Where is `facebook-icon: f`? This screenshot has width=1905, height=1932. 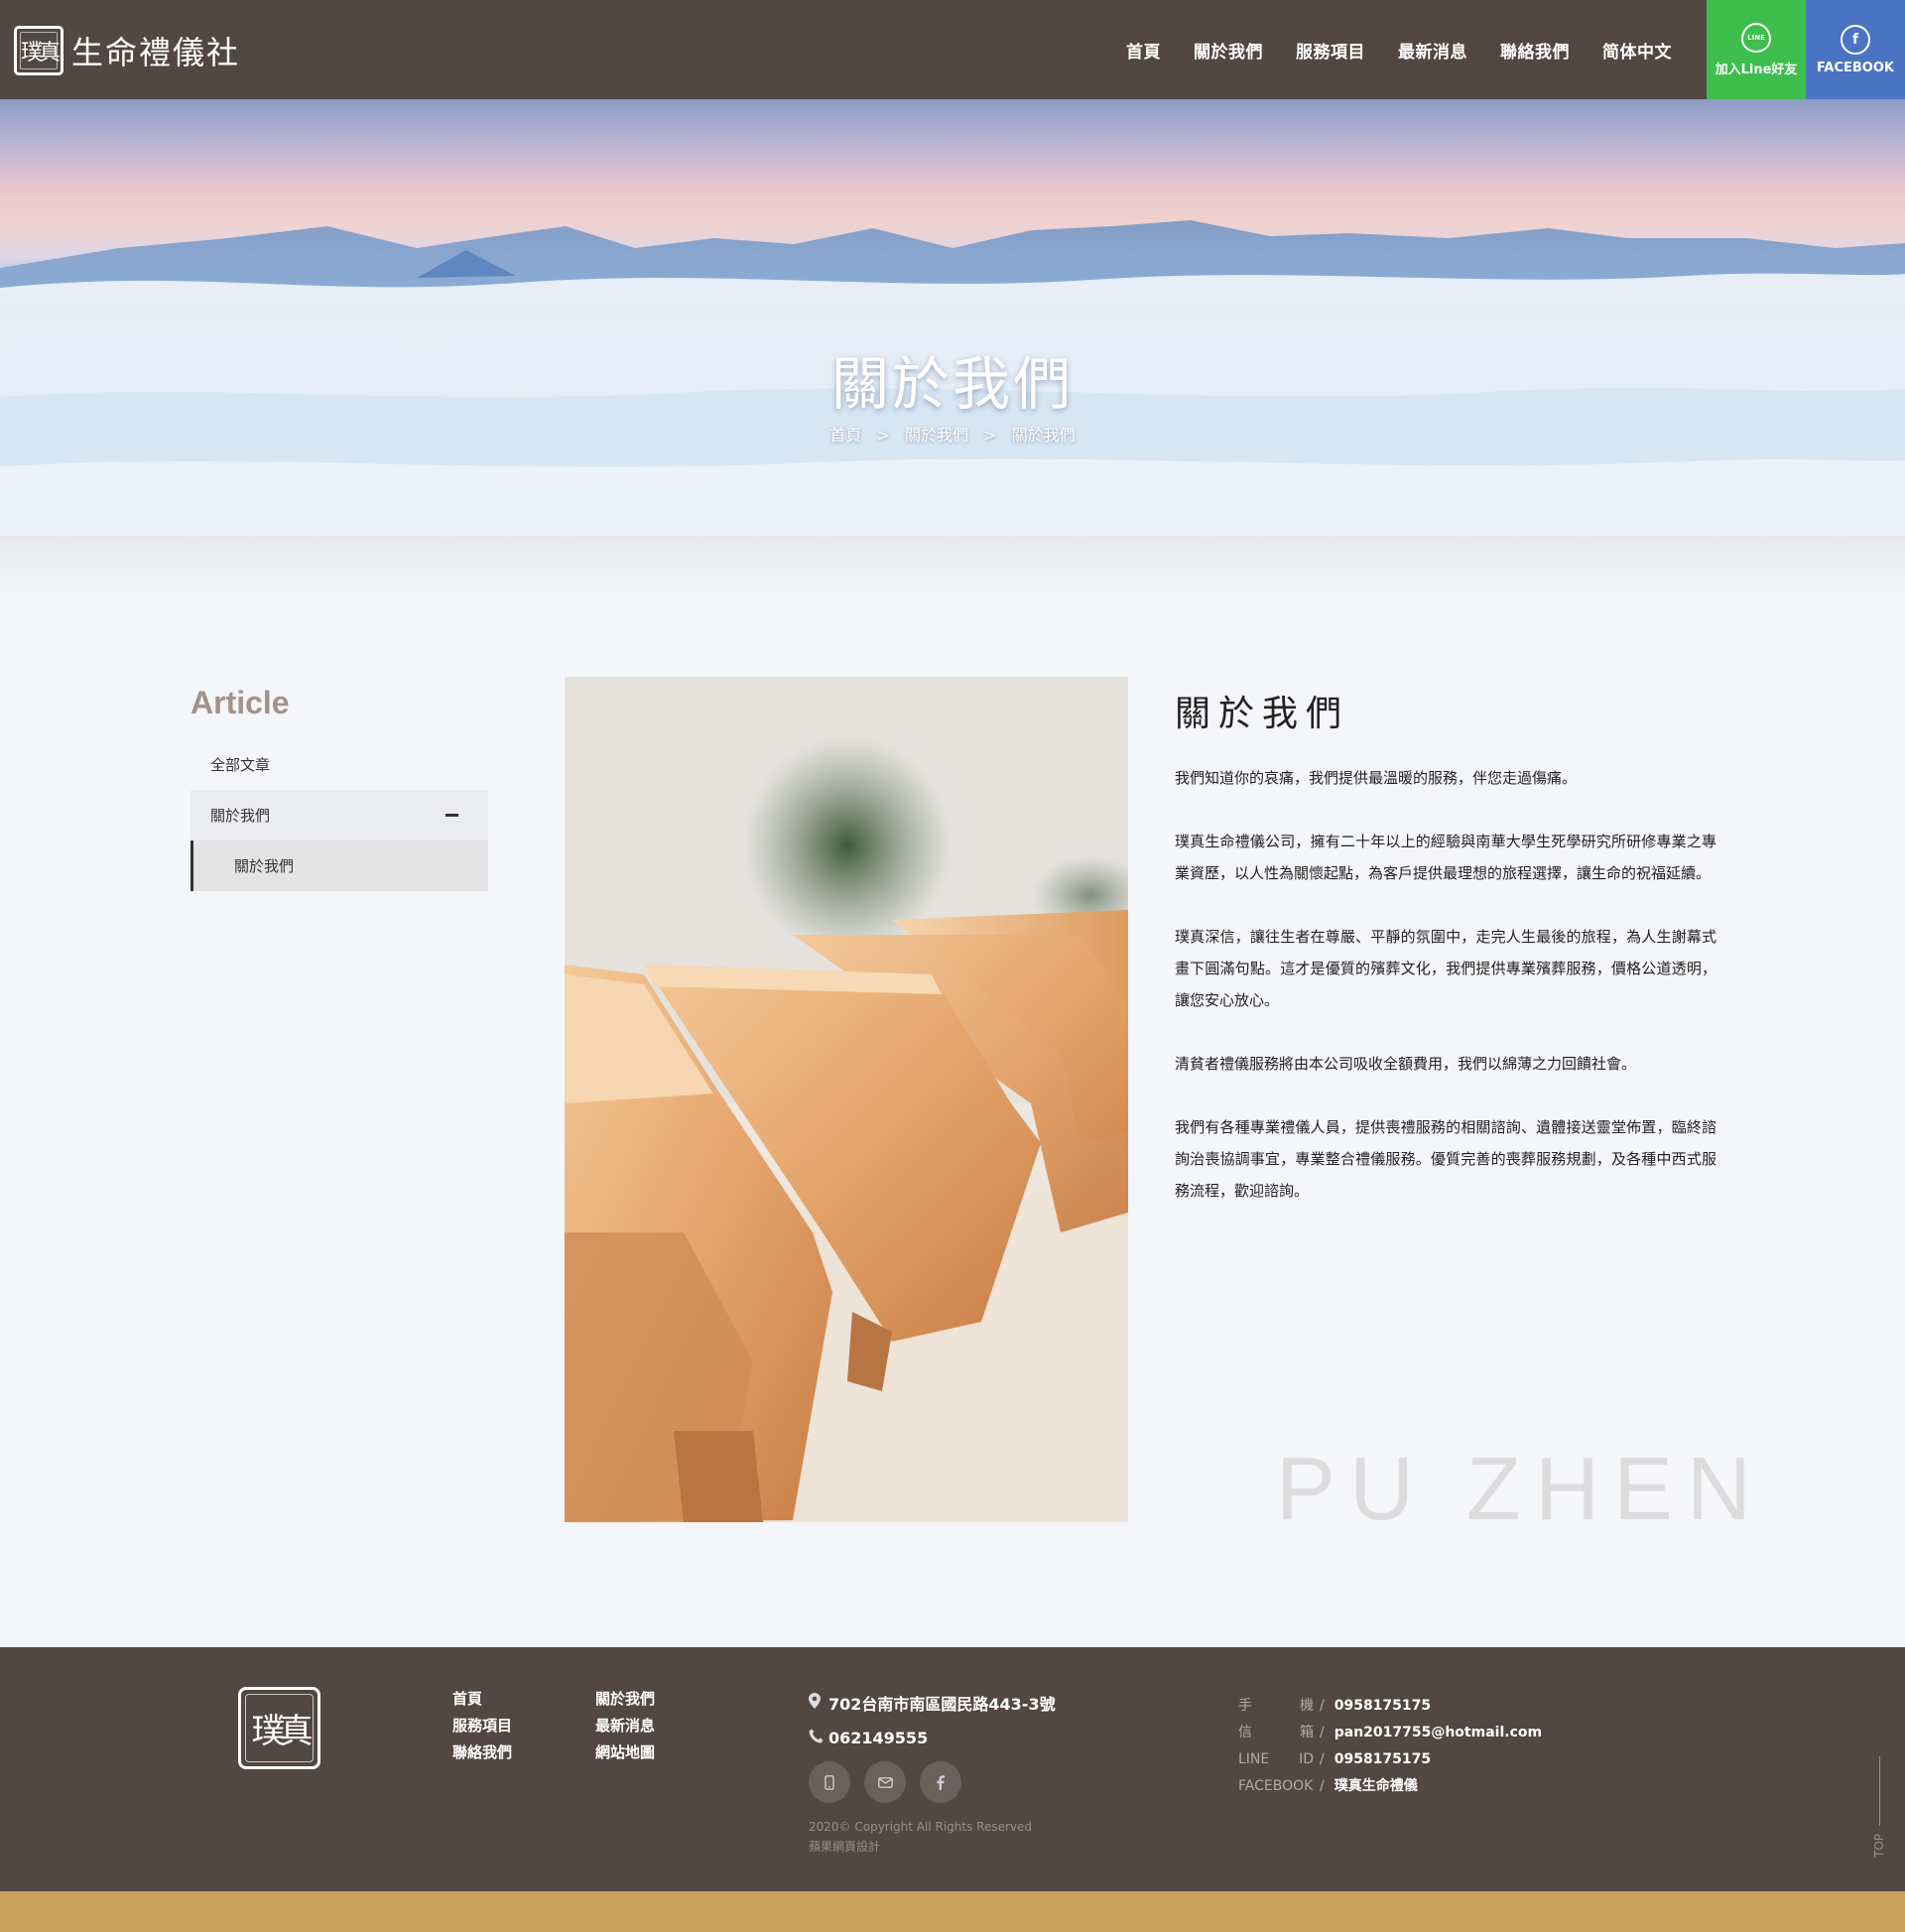
facebook-icon: f is located at coordinates (1855, 40).